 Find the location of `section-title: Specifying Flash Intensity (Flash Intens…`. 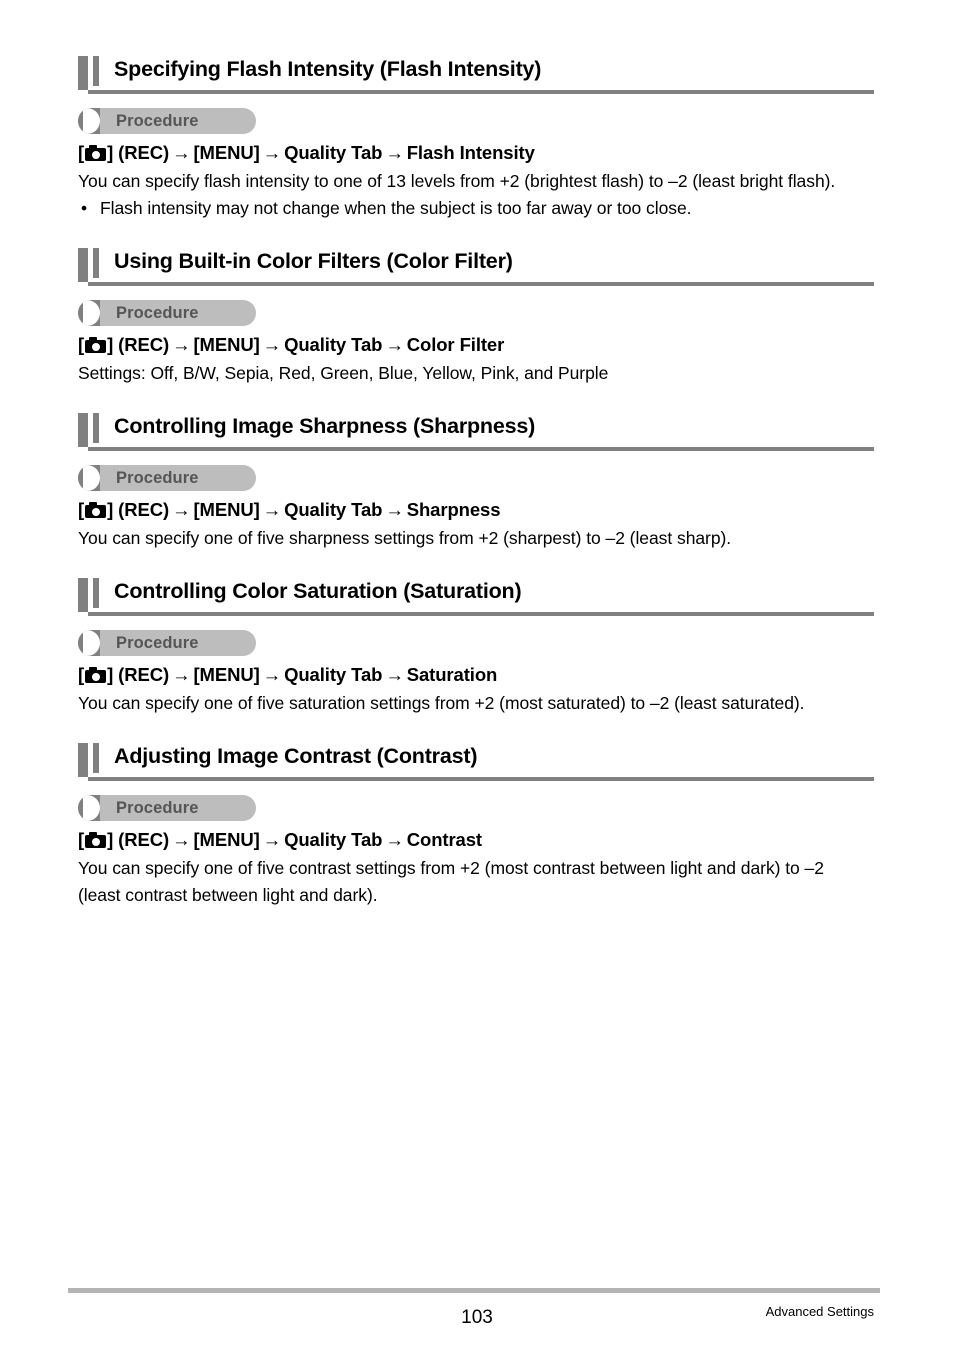

section-title: Specifying Flash Intensity (Flash Intens… is located at coordinates (328, 69).